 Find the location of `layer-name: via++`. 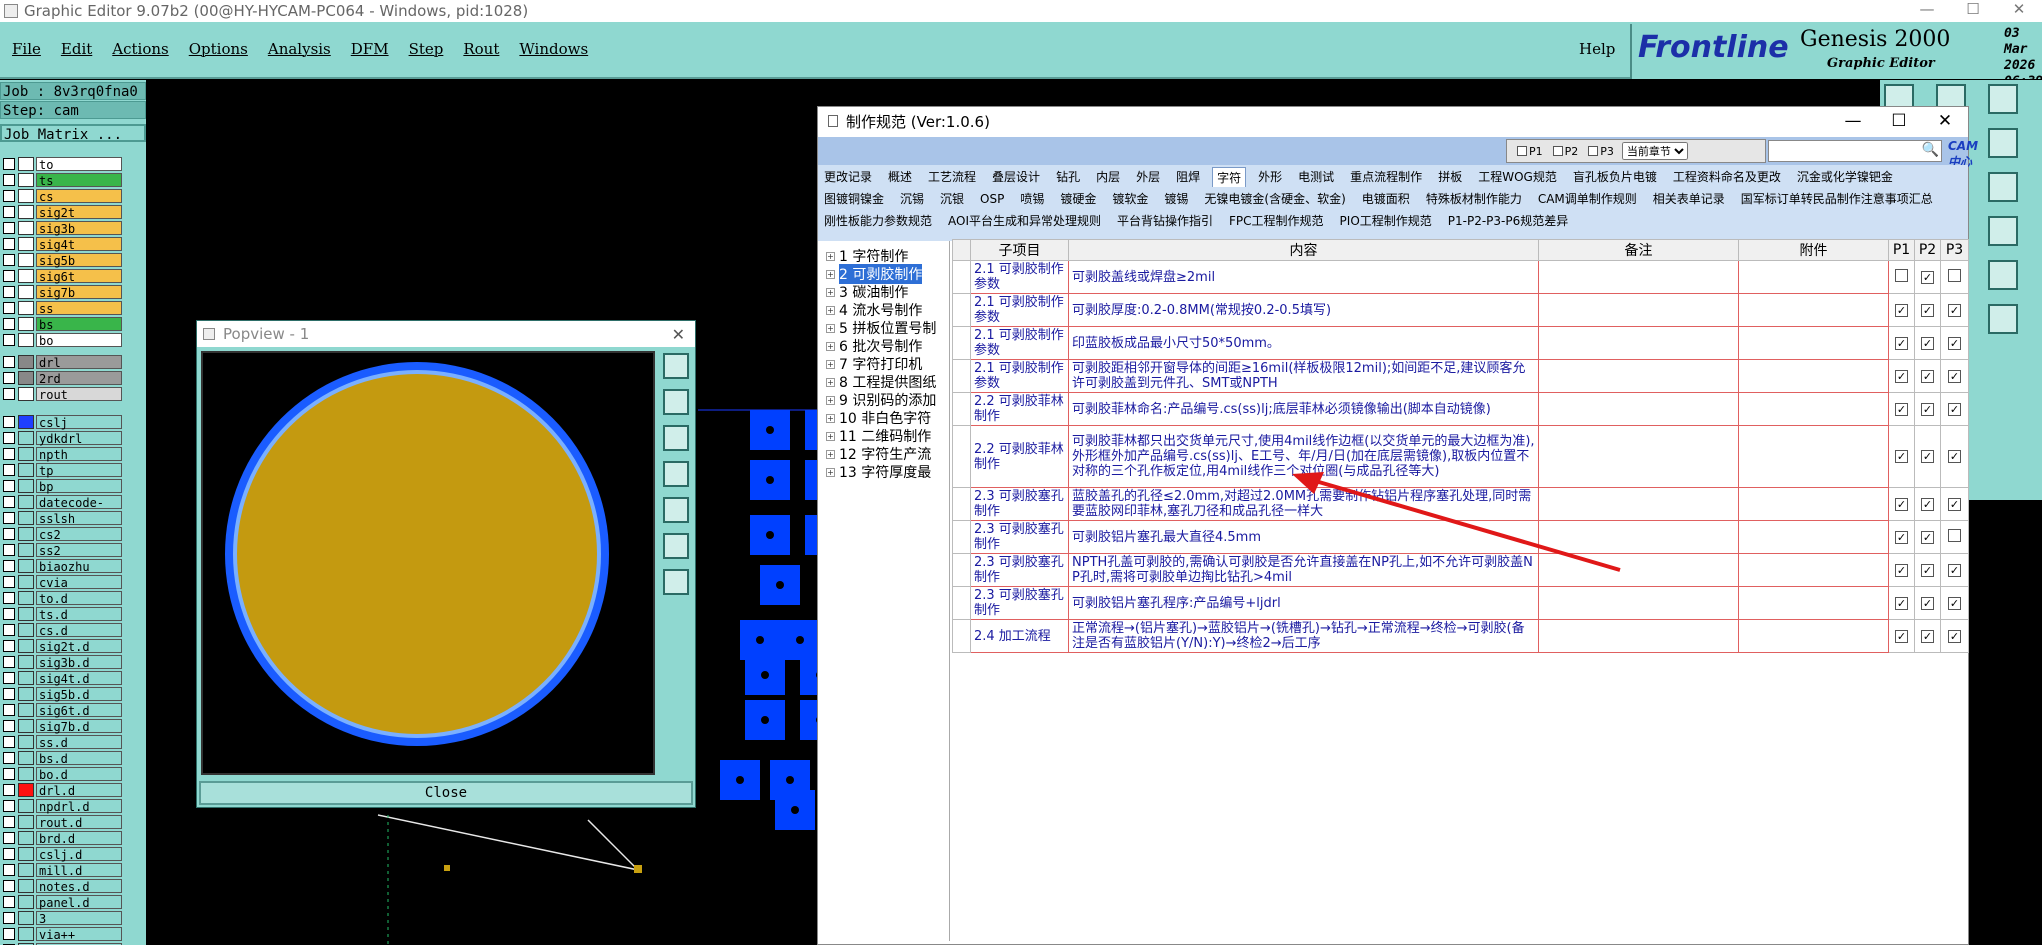

layer-name: via++ is located at coordinates (79, 934).